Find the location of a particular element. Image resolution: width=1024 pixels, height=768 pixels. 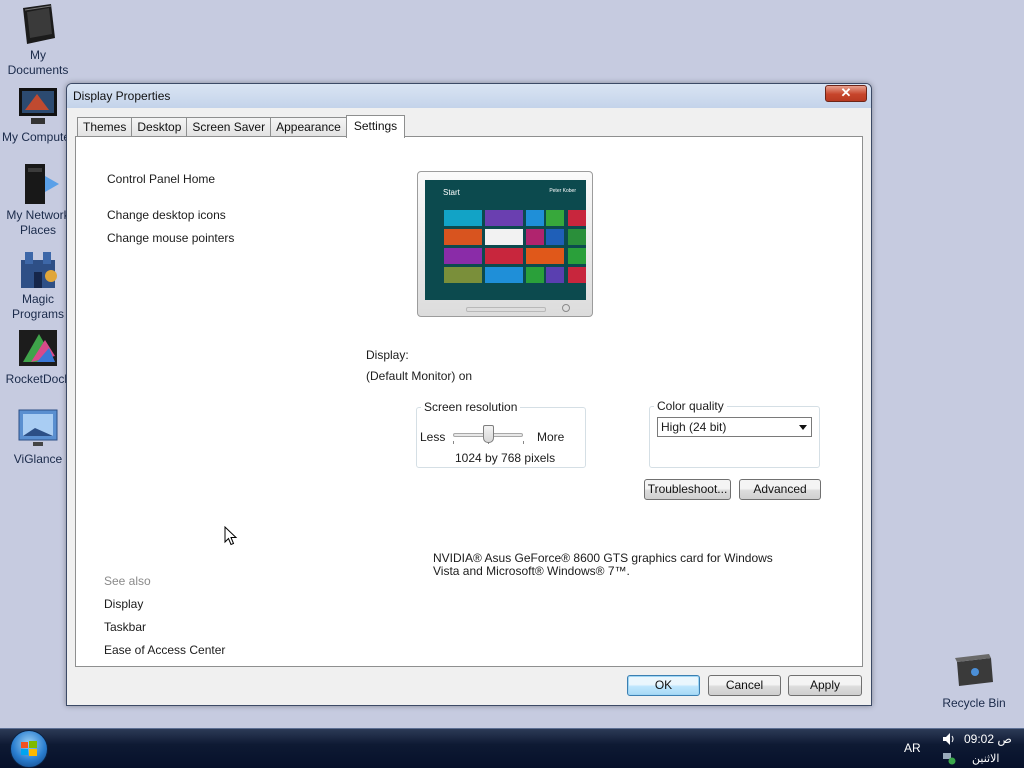

resolution-less-label: Less is located at coordinates (433, 437).